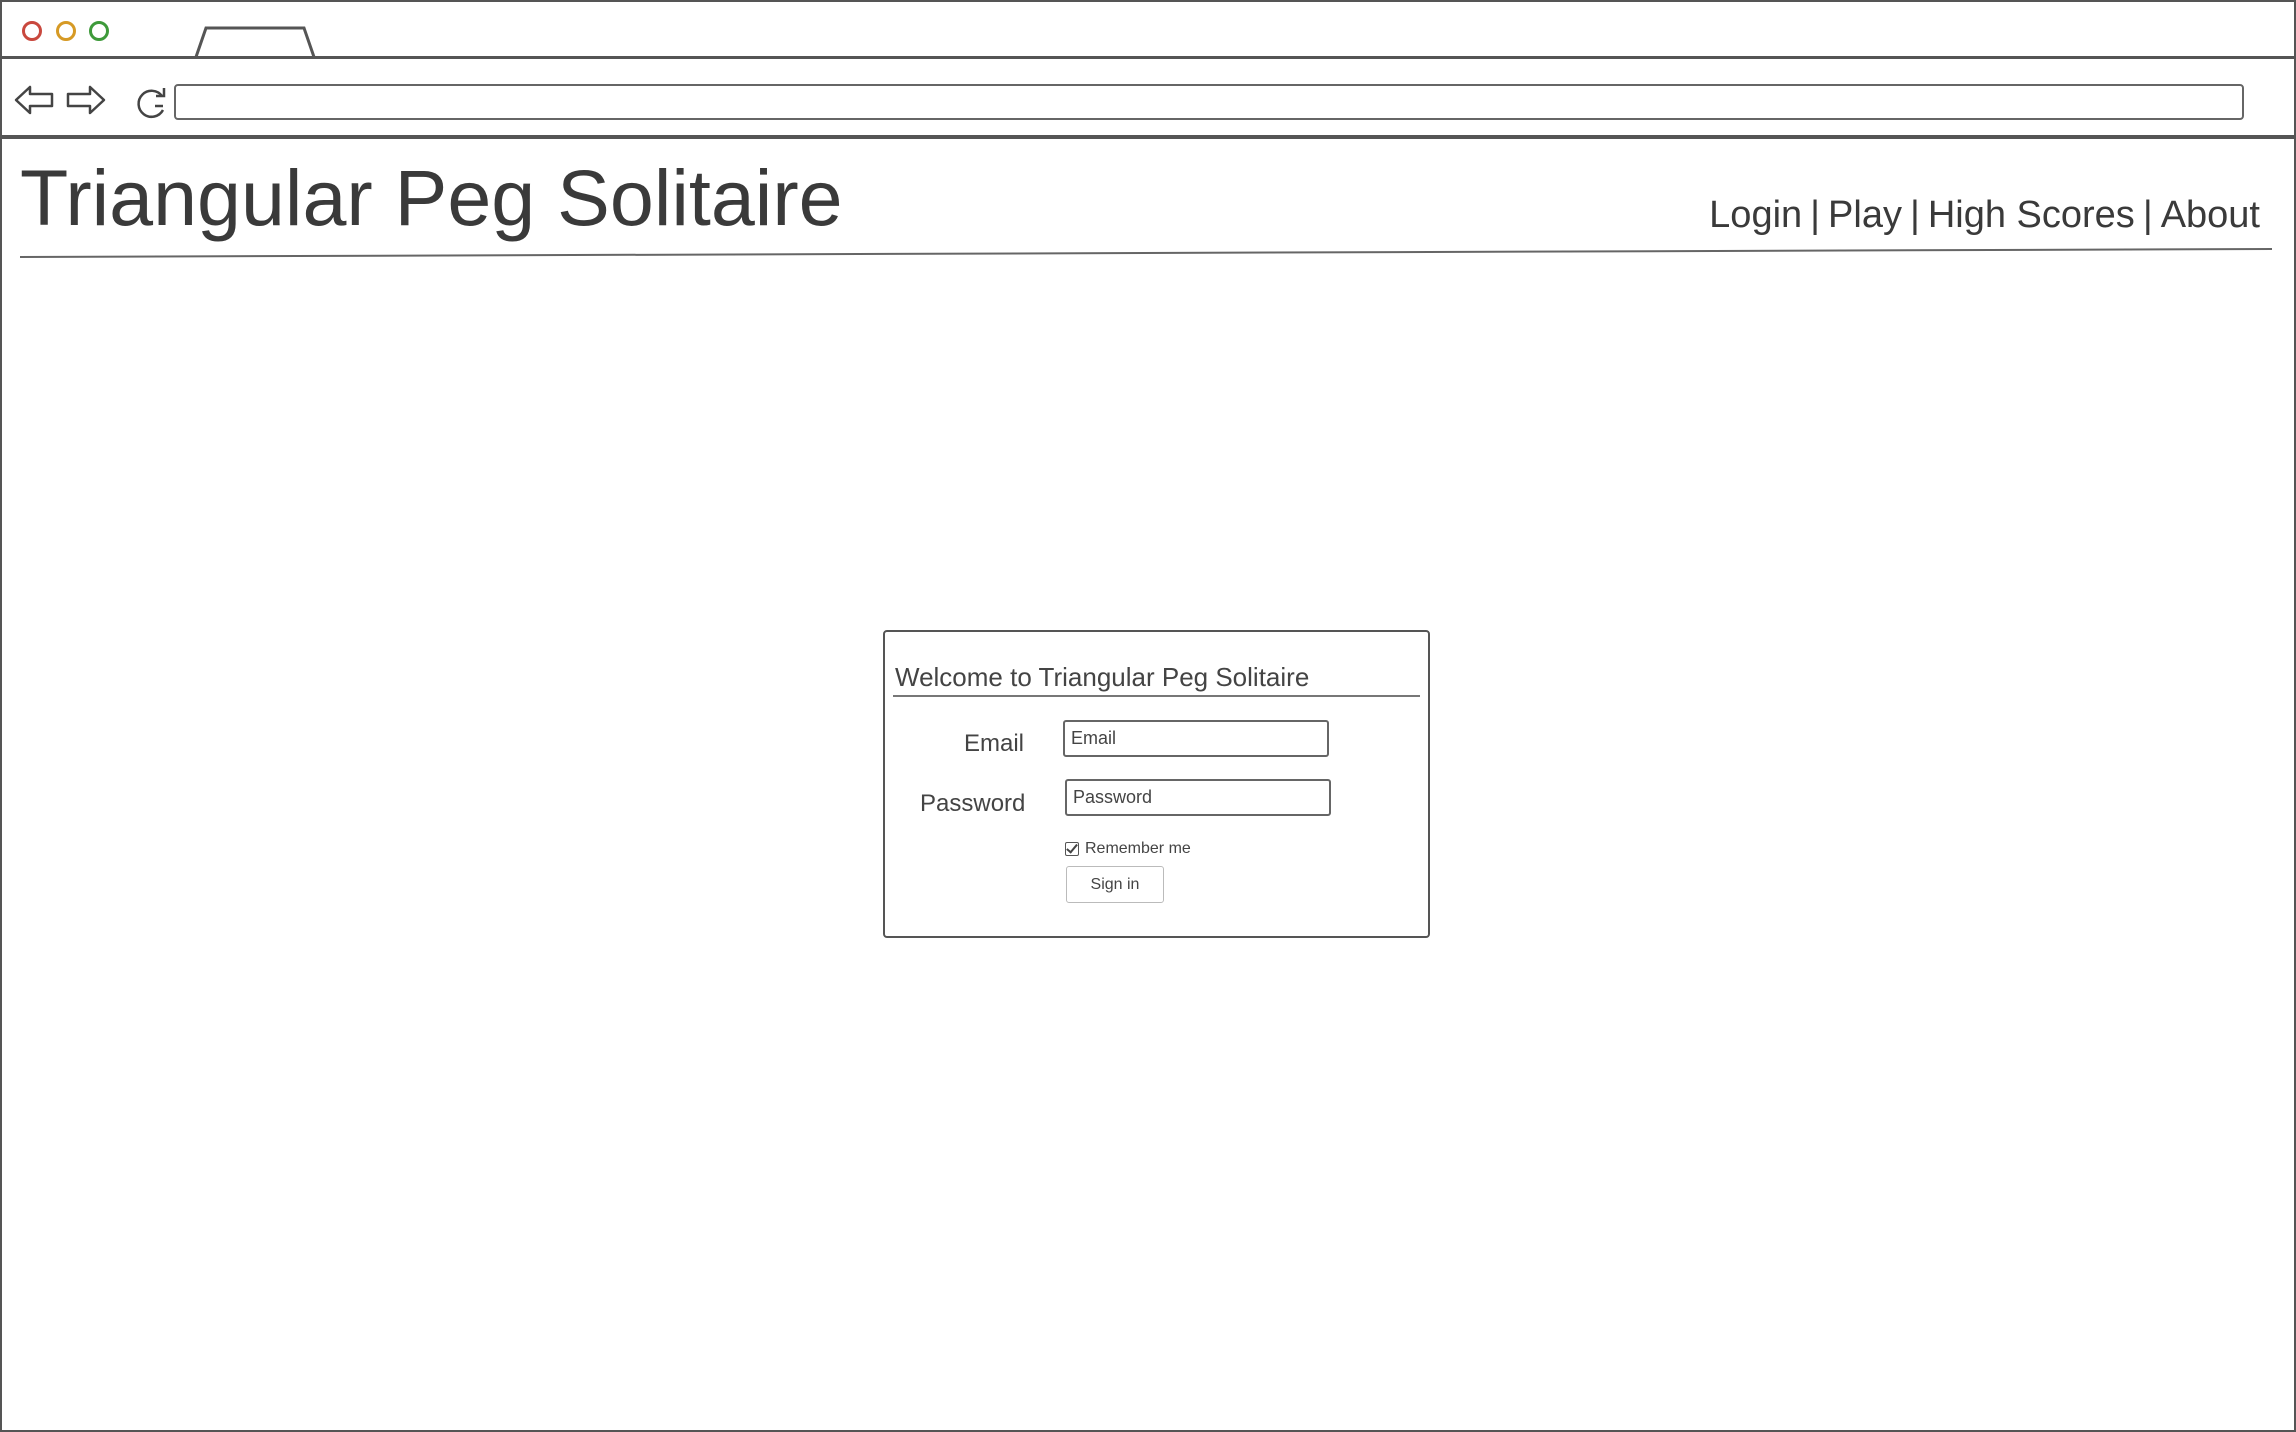  What do you see at coordinates (1146, 253) in the screenshot?
I see `header-divider` at bounding box center [1146, 253].